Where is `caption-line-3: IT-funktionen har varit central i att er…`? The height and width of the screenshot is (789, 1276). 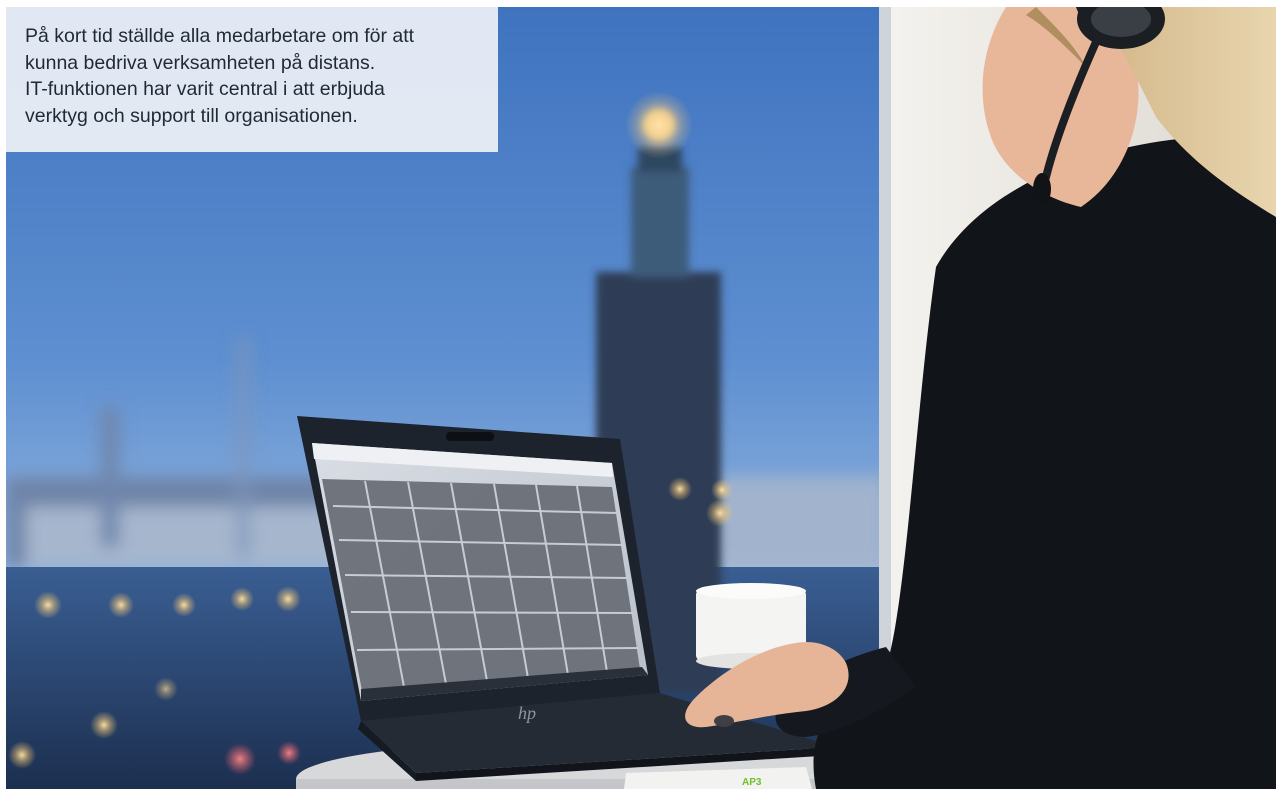 caption-line-3: IT-funktionen har varit central i att er… is located at coordinates (205, 89).